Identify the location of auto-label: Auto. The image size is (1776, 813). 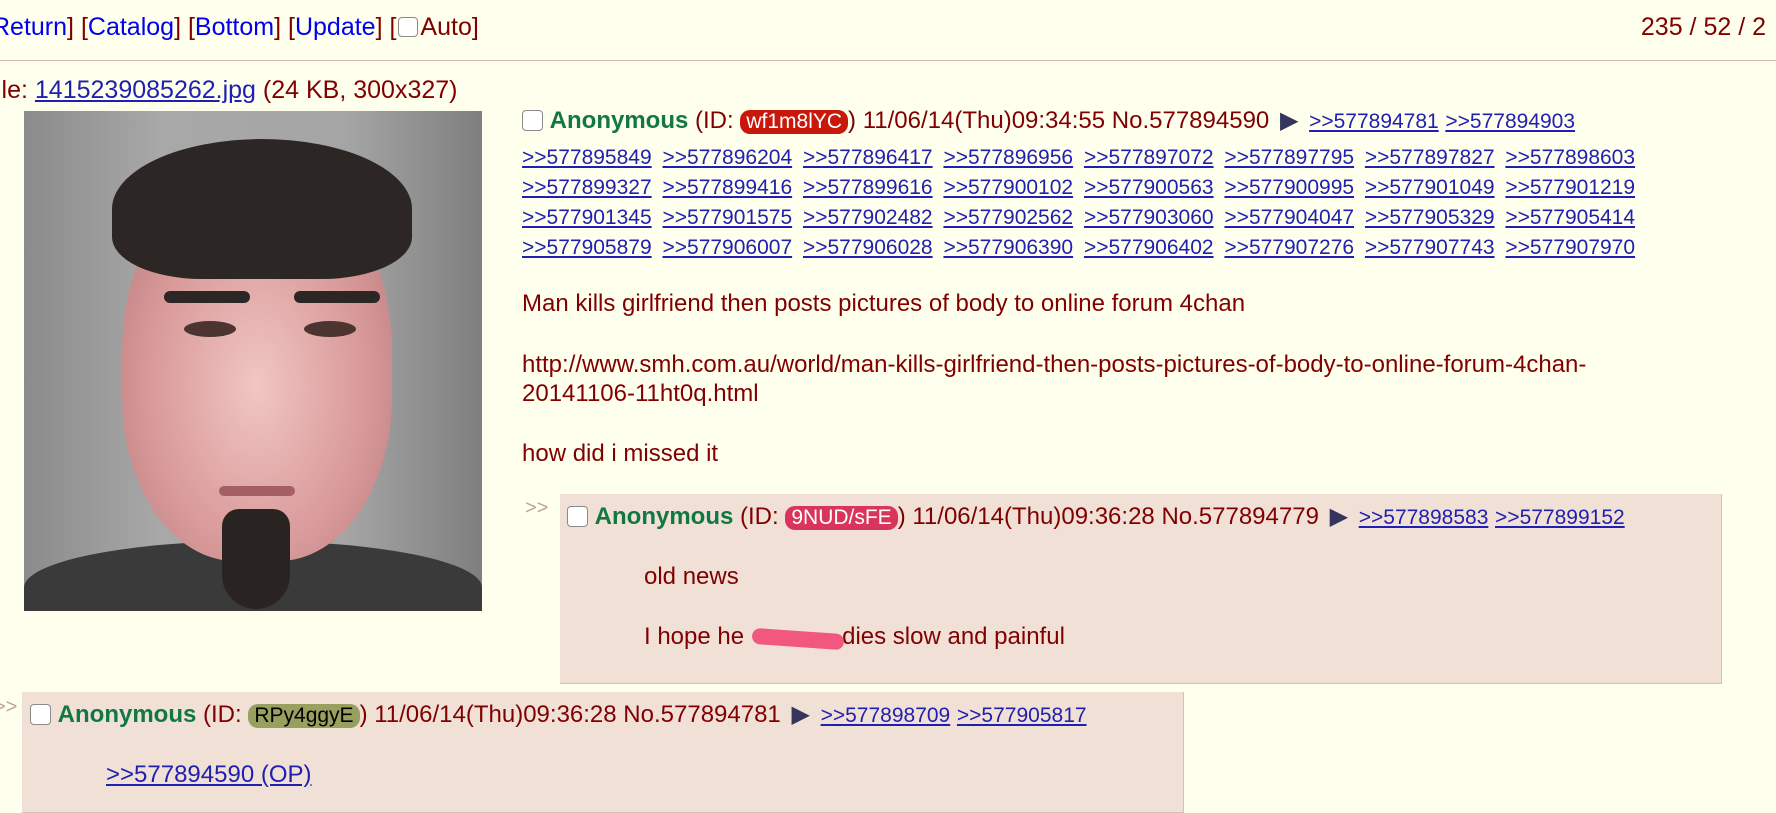
(446, 27).